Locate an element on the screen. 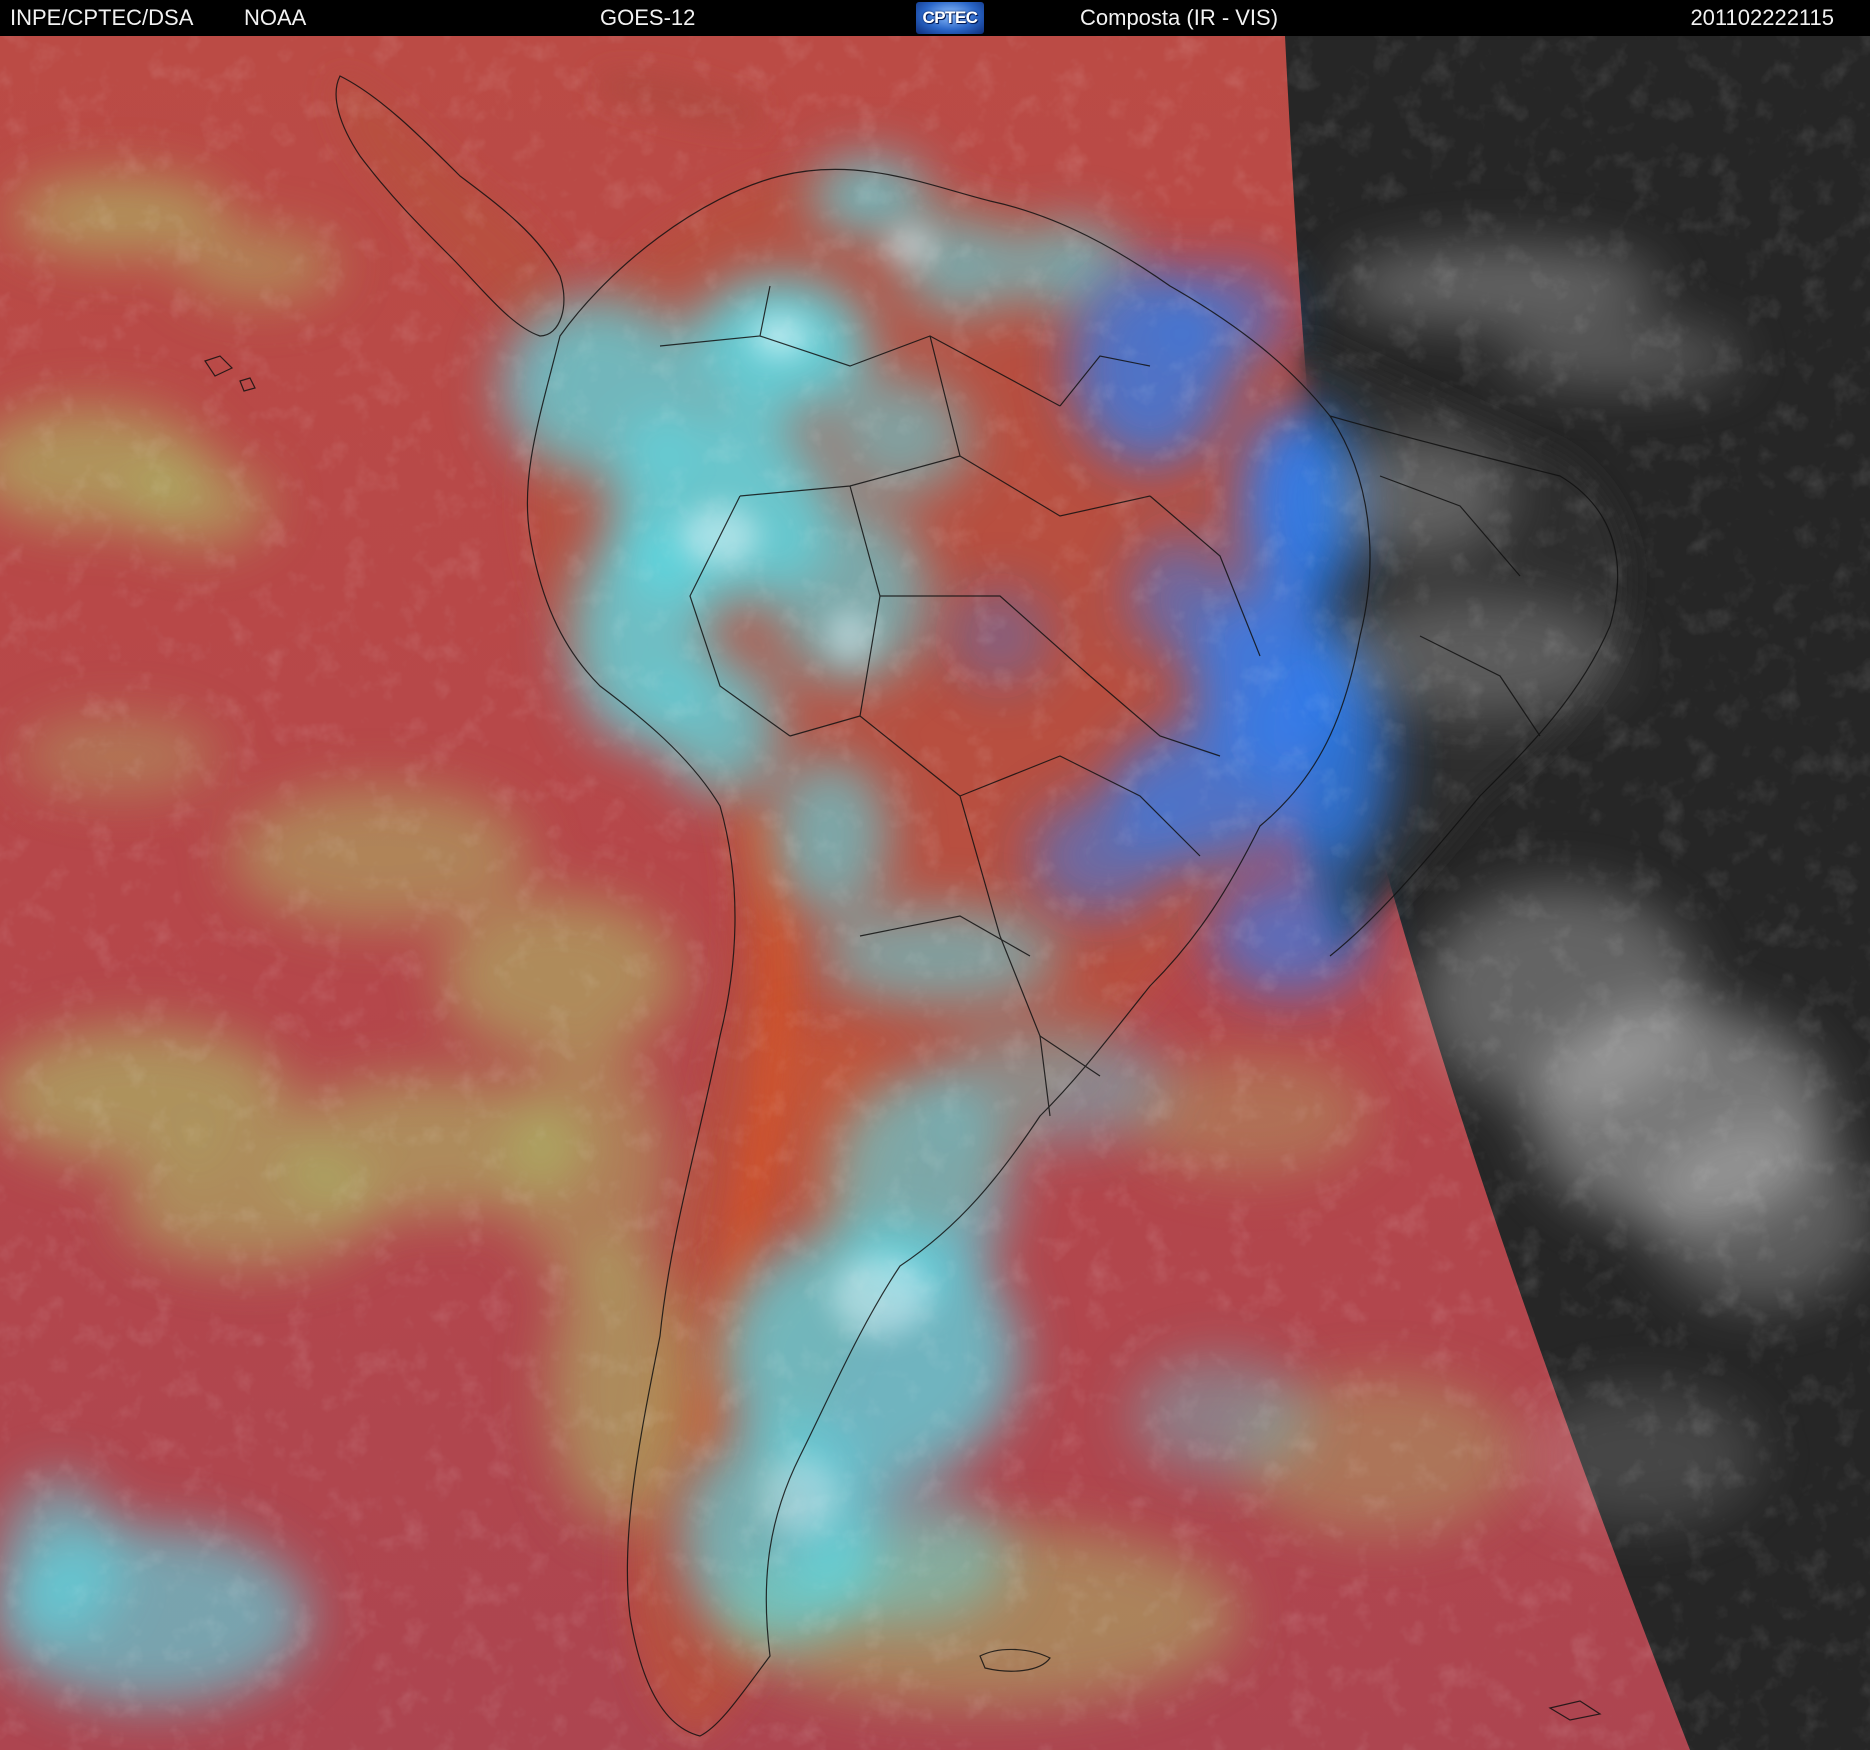 The image size is (1870, 1750). timestamp-label: 201102222115 is located at coordinates (1762, 17).